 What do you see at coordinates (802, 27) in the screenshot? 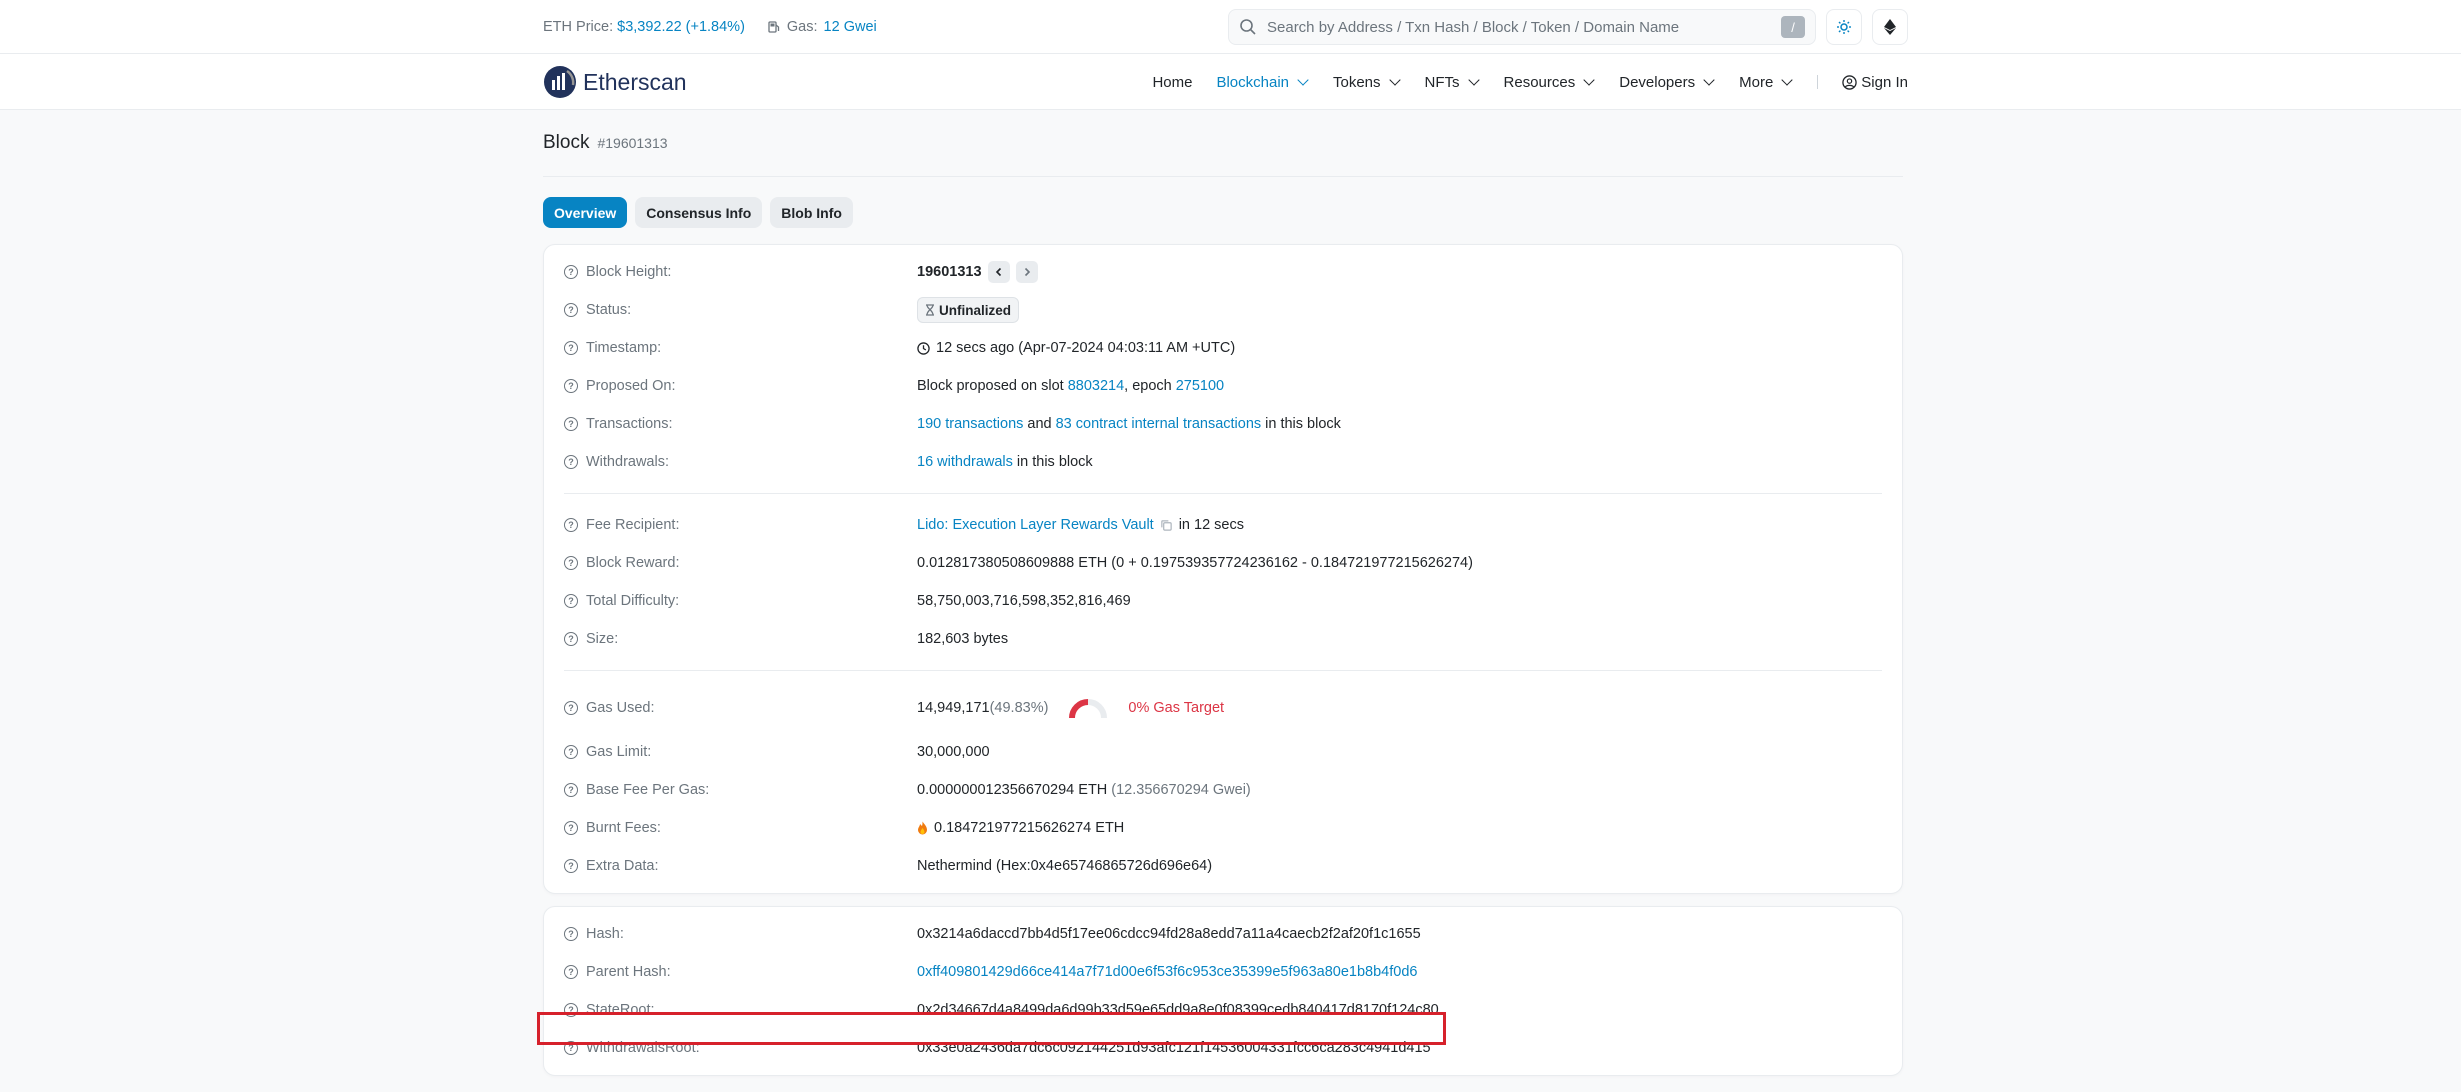
I see `gas-label: Gas:` at bounding box center [802, 27].